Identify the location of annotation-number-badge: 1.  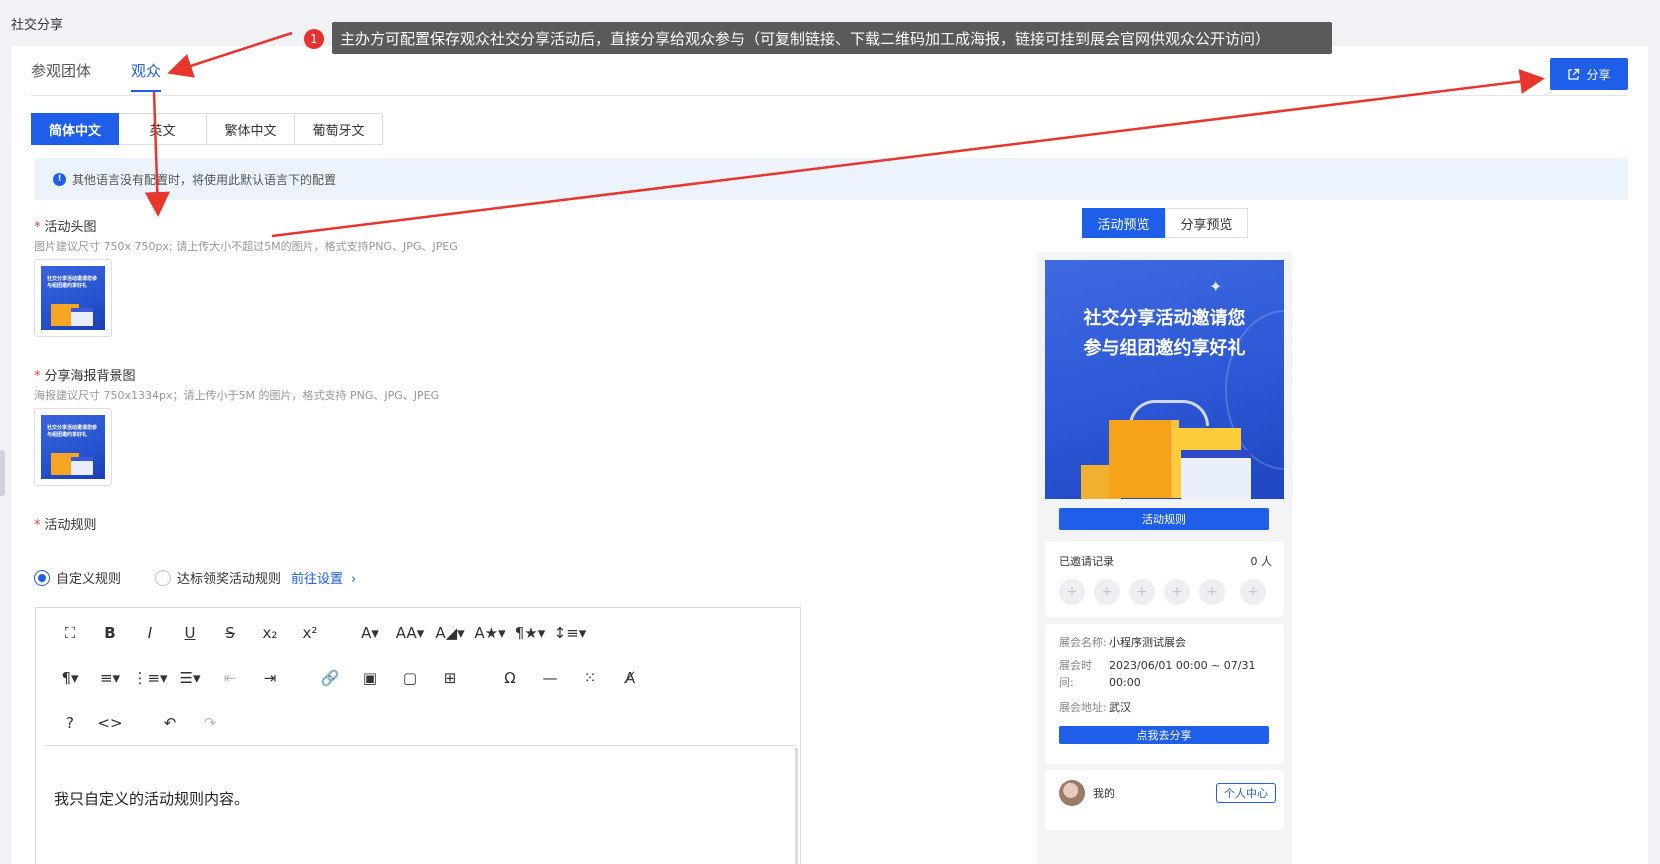
(314, 39).